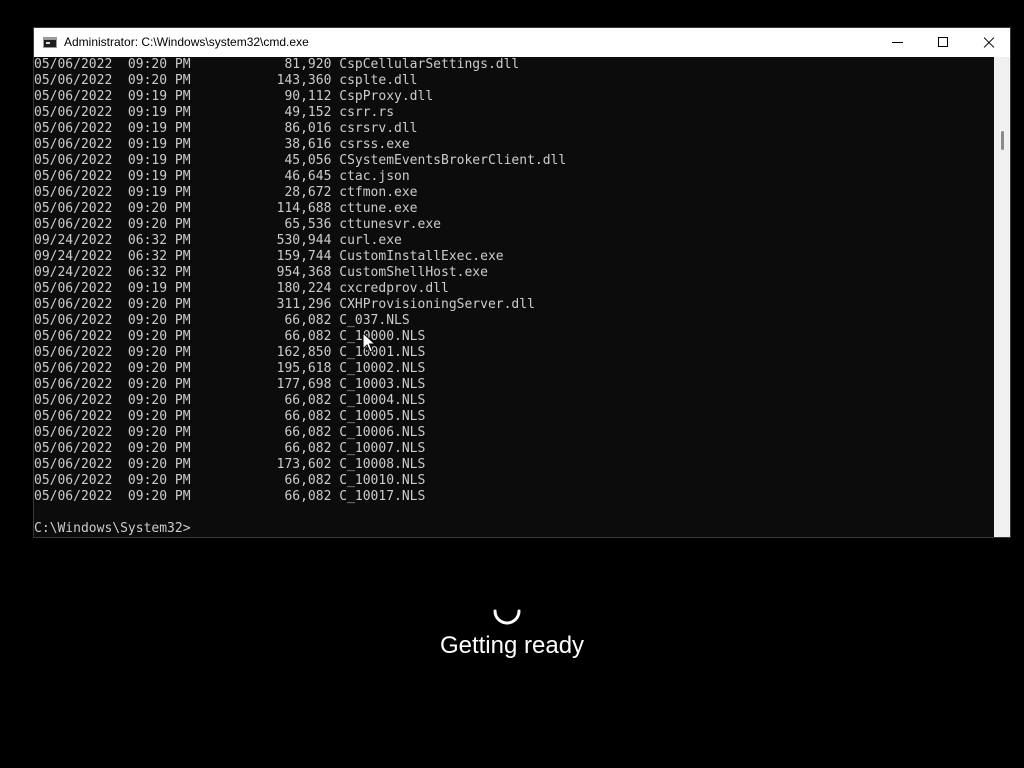 The height and width of the screenshot is (768, 1024). What do you see at coordinates (943, 42) in the screenshot?
I see `maximize-button` at bounding box center [943, 42].